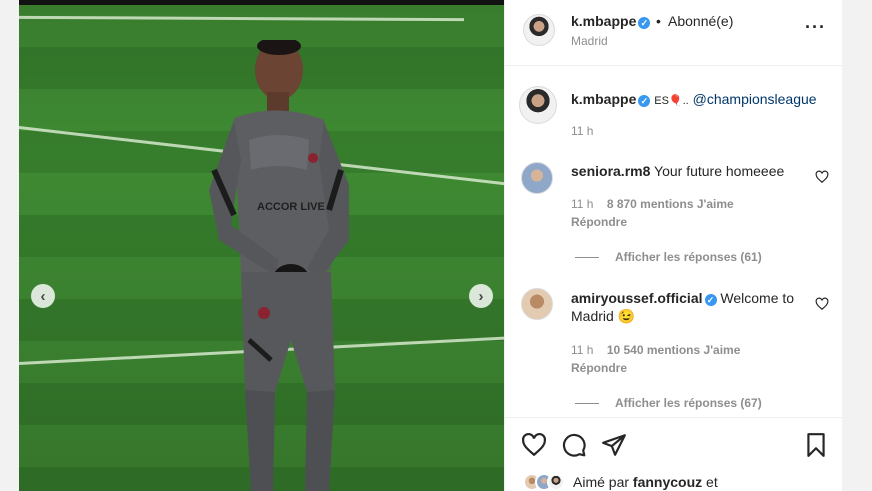 This screenshot has width=872, height=491. What do you see at coordinates (719, 171) in the screenshot?
I see `comment-body: Your future homeeee` at bounding box center [719, 171].